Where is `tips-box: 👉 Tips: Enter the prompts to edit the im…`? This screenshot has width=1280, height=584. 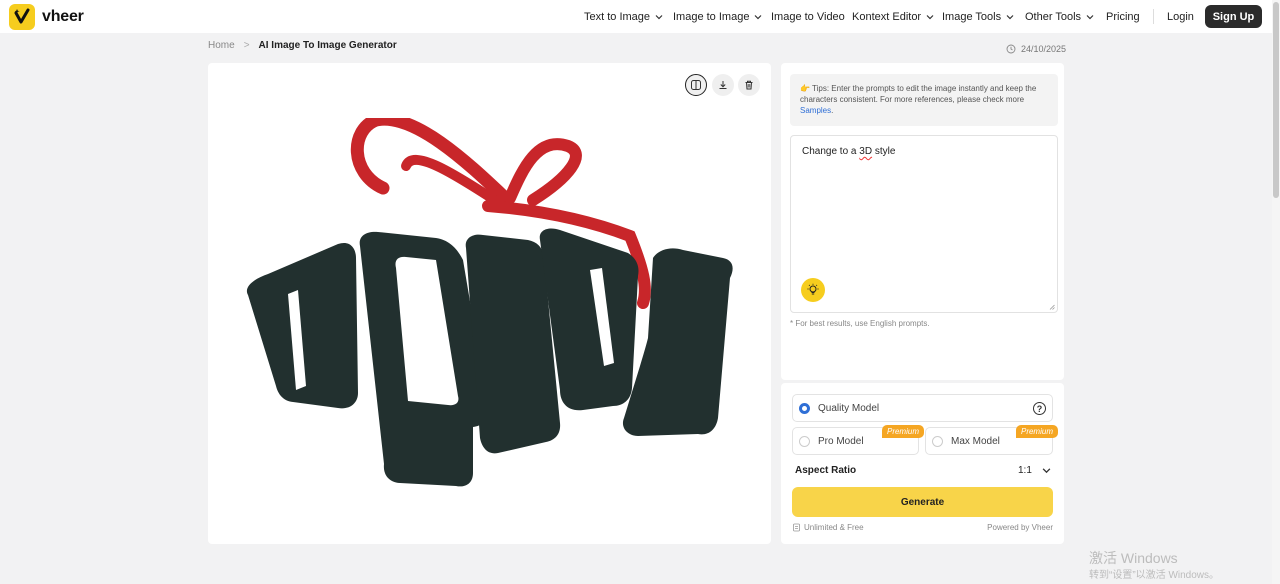
tips-box: 👉 Tips: Enter the prompts to edit the im… is located at coordinates (924, 100).